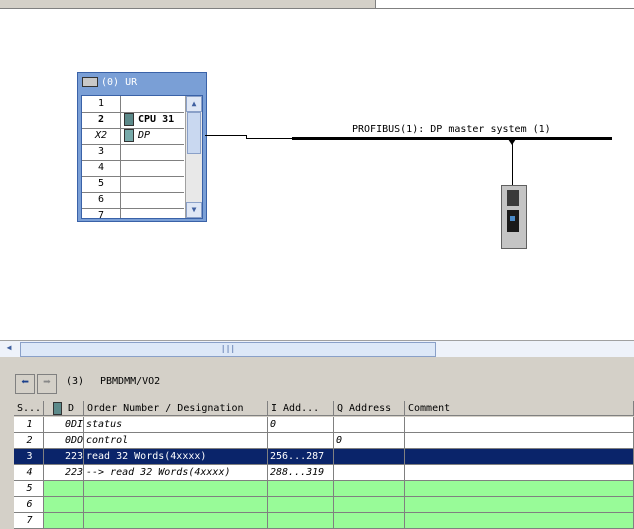  What do you see at coordinates (129, 119) in the screenshot?
I see `cpu-module-icon` at bounding box center [129, 119].